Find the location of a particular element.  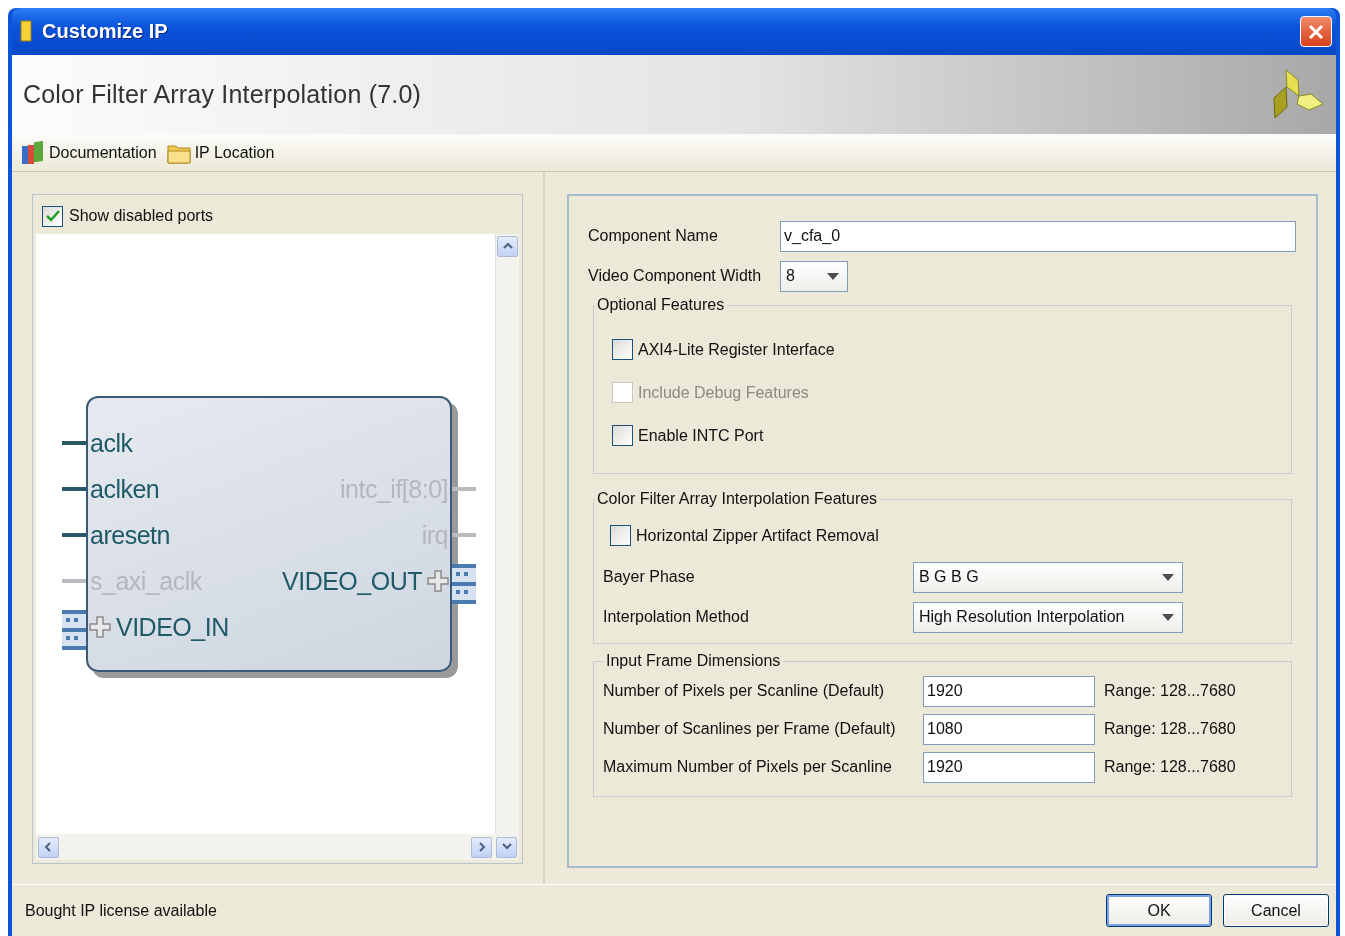

close-icon is located at coordinates (1316, 31).